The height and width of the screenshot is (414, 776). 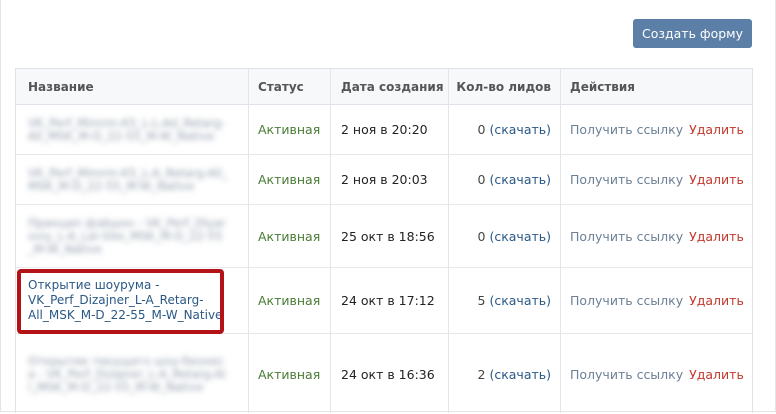 I want to click on create-form-button: Создать форму, so click(x=692, y=33).